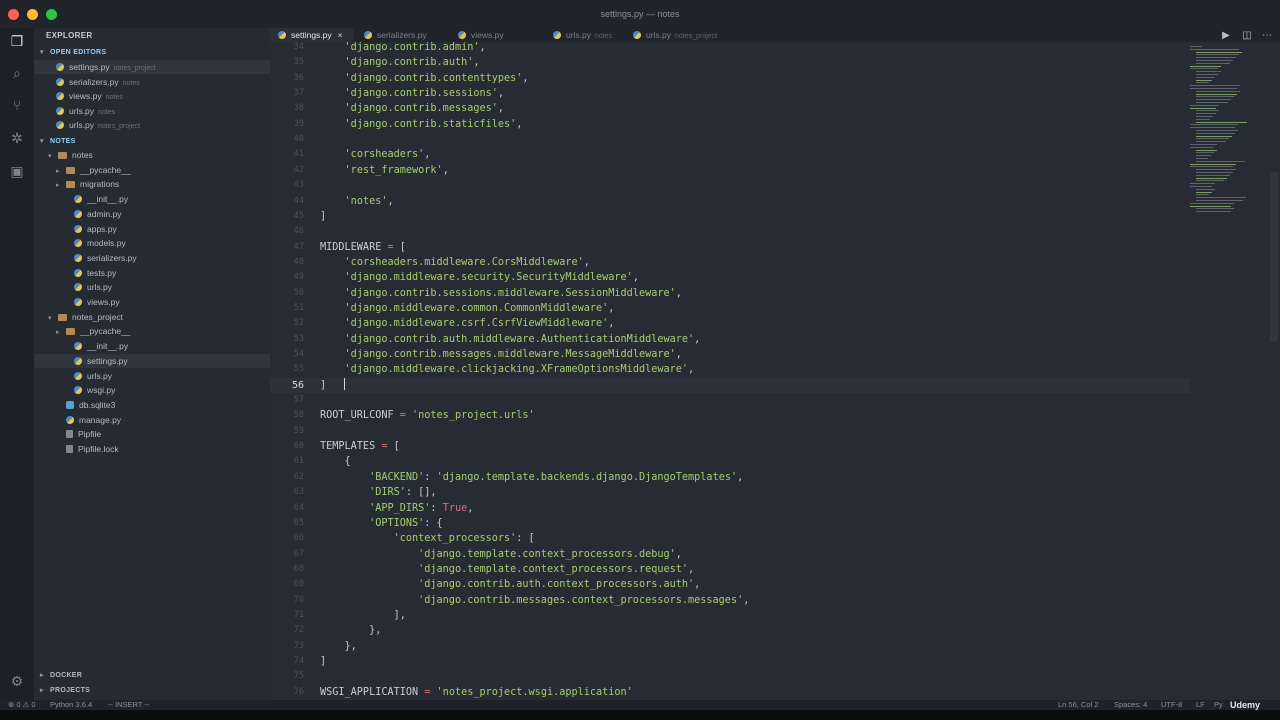 The height and width of the screenshot is (720, 1280). Describe the element at coordinates (152, 96) in the screenshot. I see `open-editor-item: views.py notes` at that location.